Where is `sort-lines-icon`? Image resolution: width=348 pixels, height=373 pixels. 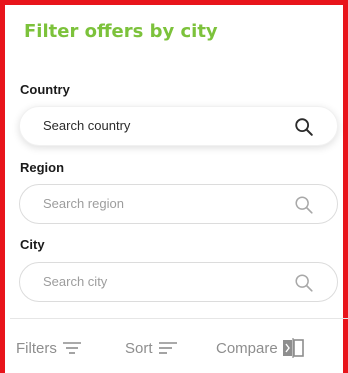
sort-lines-icon is located at coordinates (167, 348).